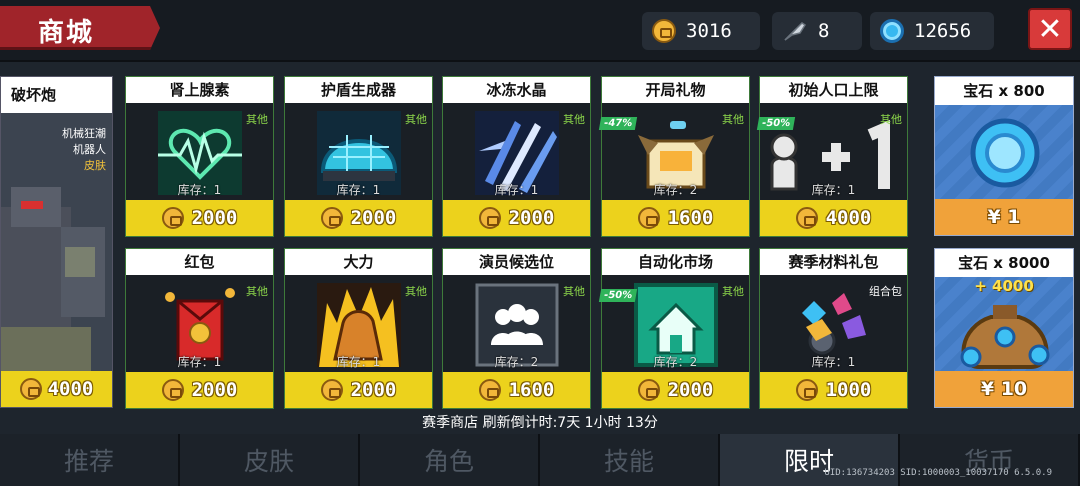 The image size is (1080, 486). What do you see at coordinates (516, 328) in the screenshot?
I see `shop-item-actor-slot: 演员候选位 其他 库存：2 1600` at bounding box center [516, 328].